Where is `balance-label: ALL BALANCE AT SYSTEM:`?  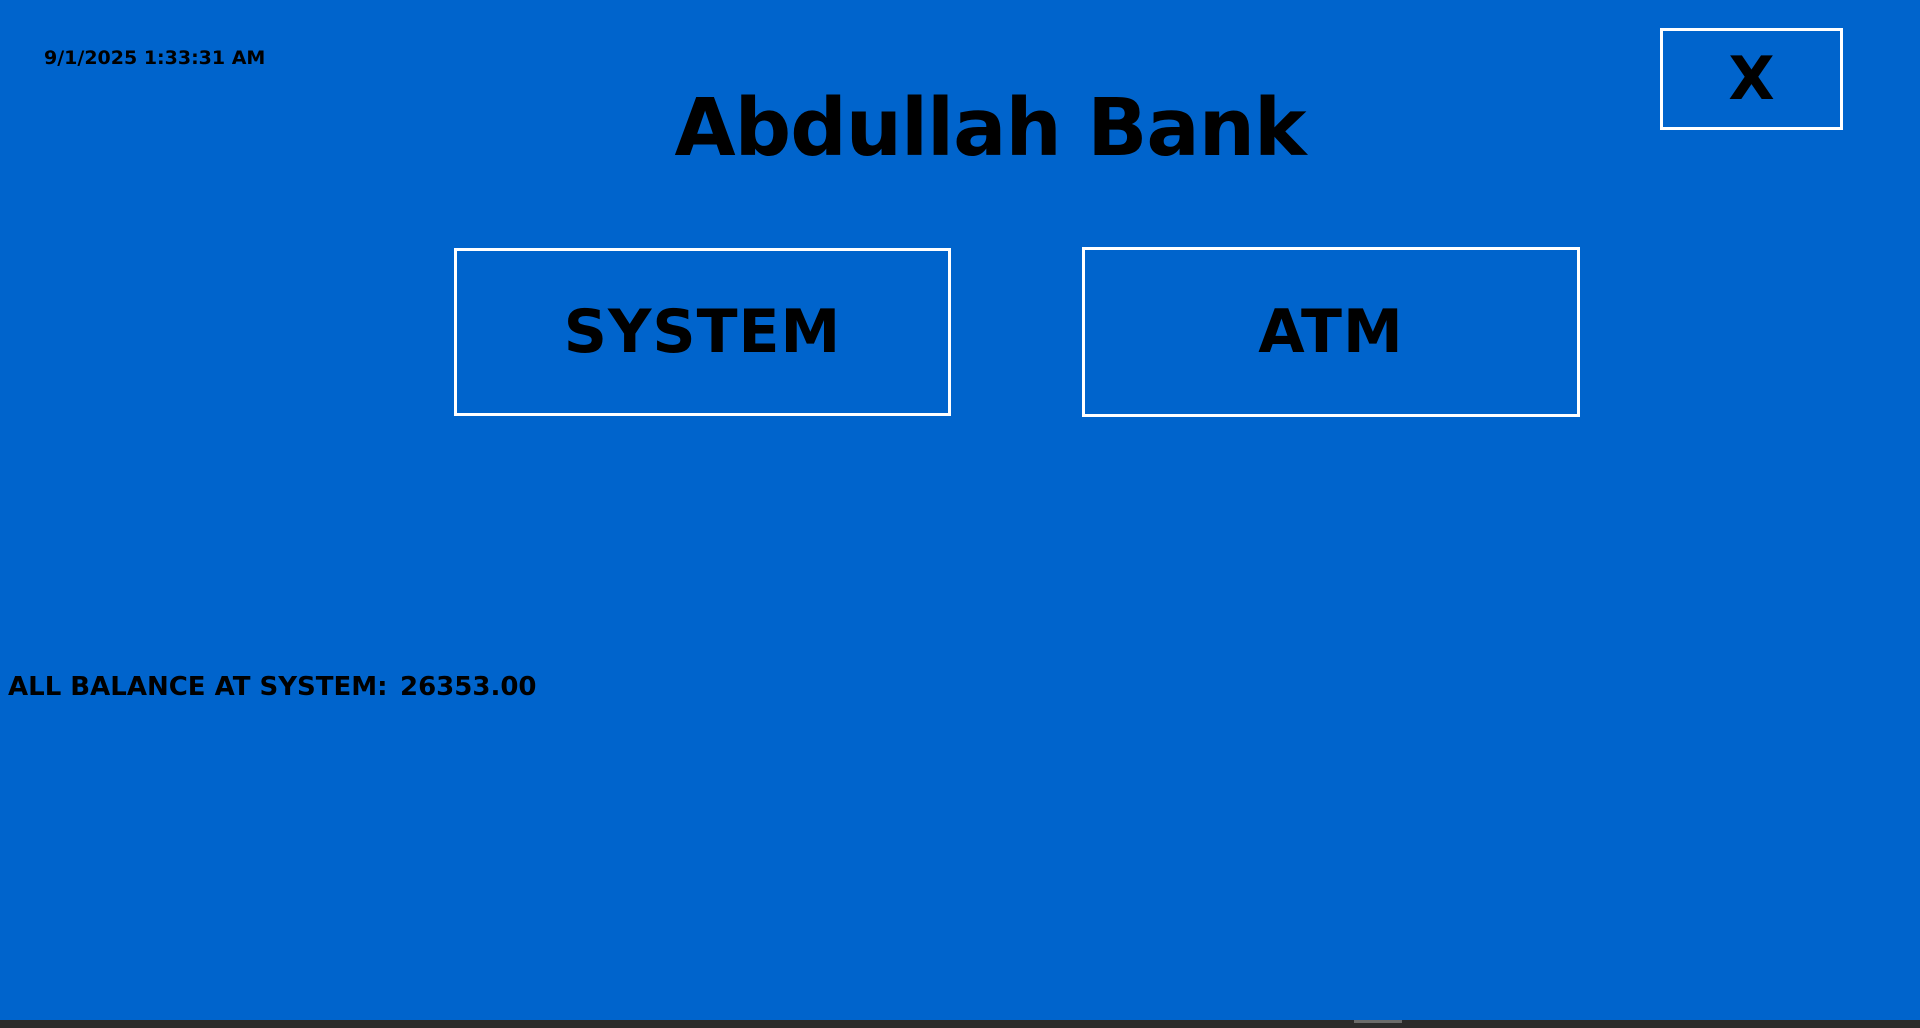
balance-label: ALL BALANCE AT SYSTEM: is located at coordinates (198, 687).